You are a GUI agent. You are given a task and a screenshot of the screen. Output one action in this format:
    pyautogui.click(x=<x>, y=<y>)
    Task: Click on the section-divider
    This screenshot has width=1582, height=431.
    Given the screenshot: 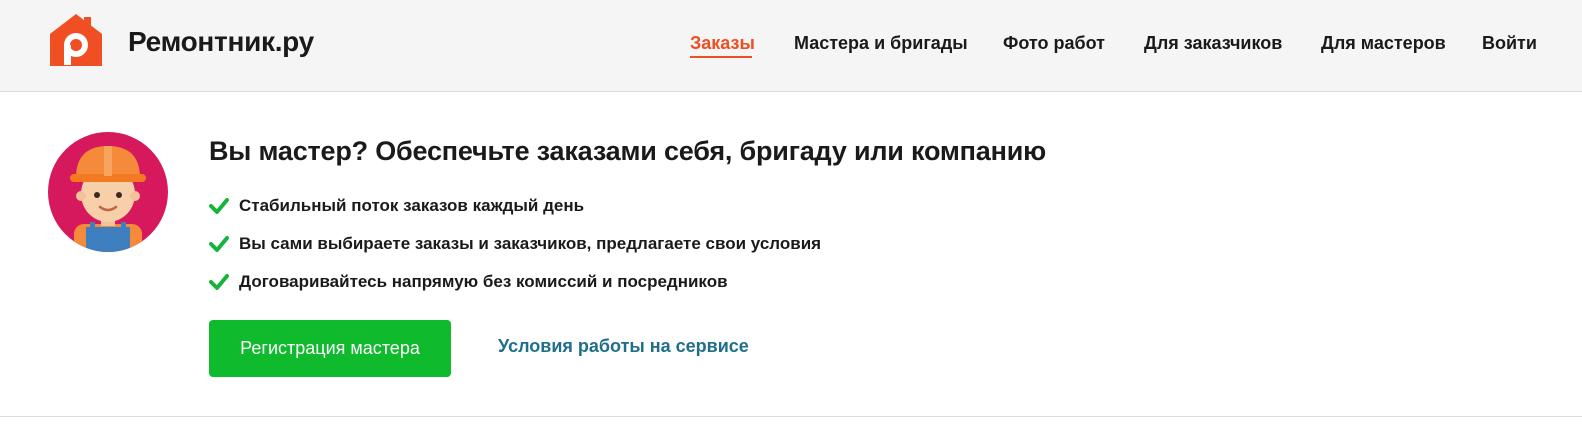 What is the action you would take?
    pyautogui.click(x=791, y=416)
    